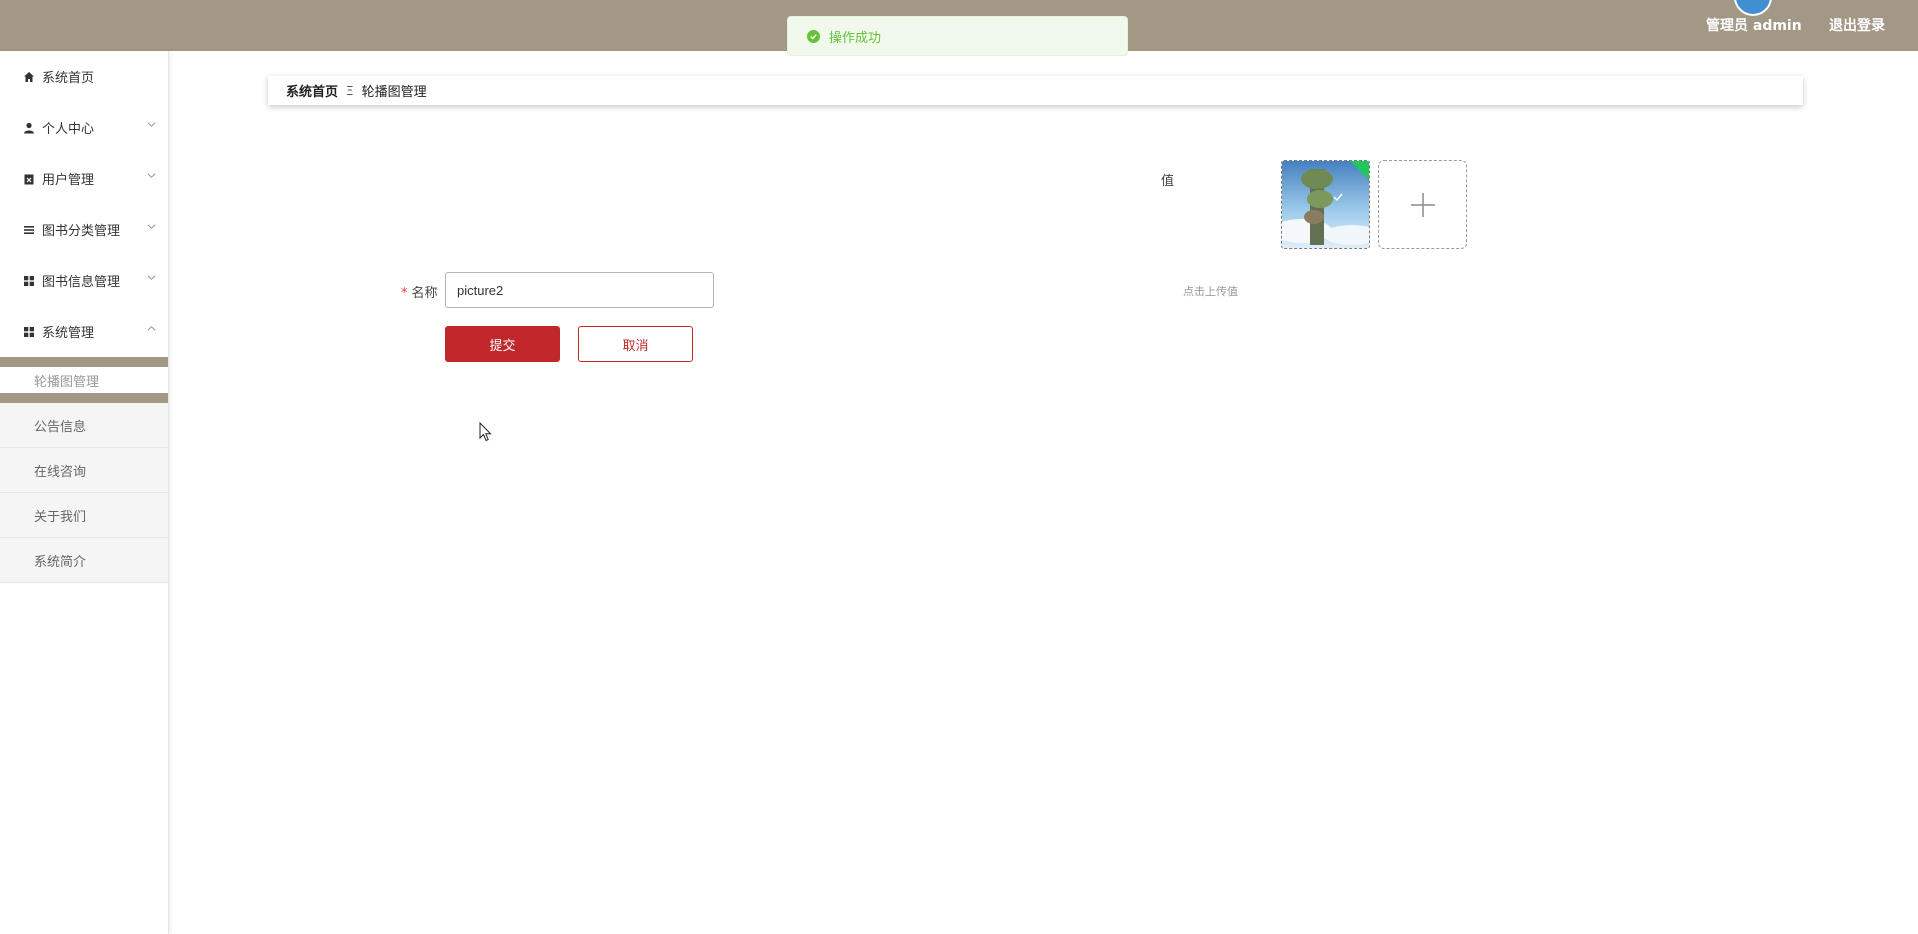 The image size is (1918, 934). I want to click on sidebar-item-book-category: 图书分类管理, so click(84, 229).